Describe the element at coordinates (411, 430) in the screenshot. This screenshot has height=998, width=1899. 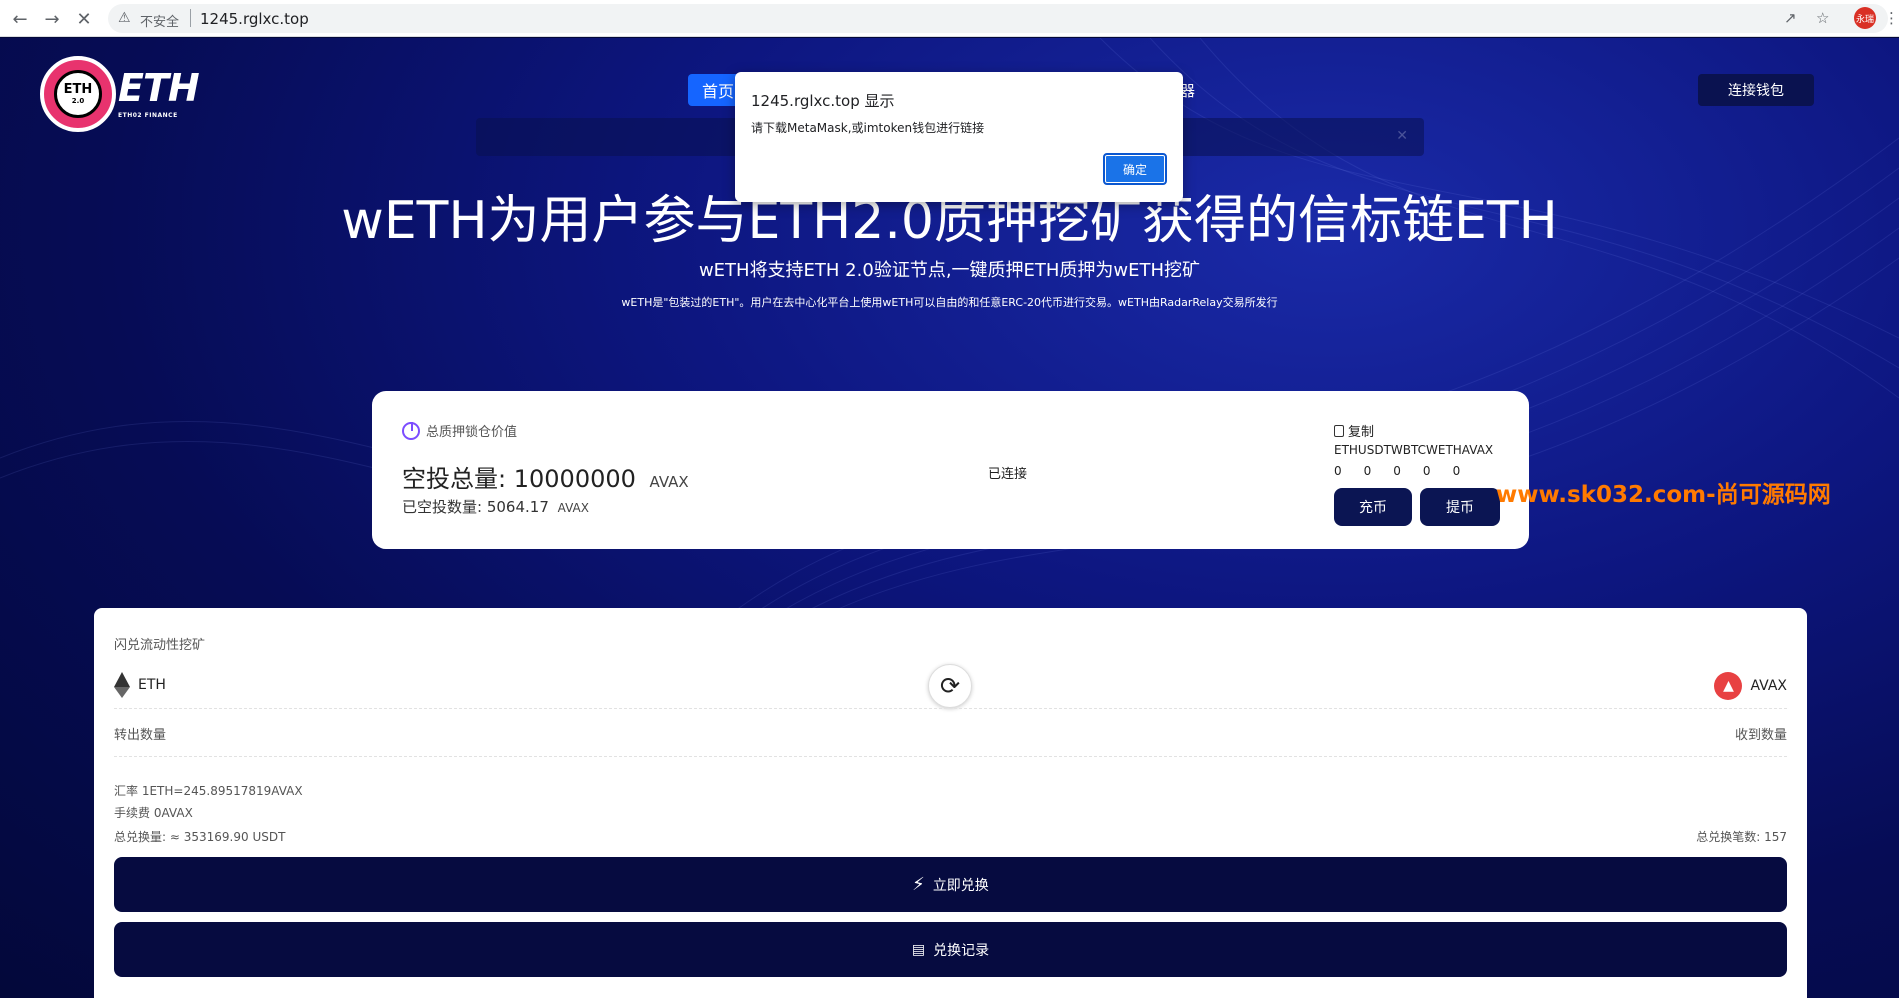
I see `pie-chart-icon` at that location.